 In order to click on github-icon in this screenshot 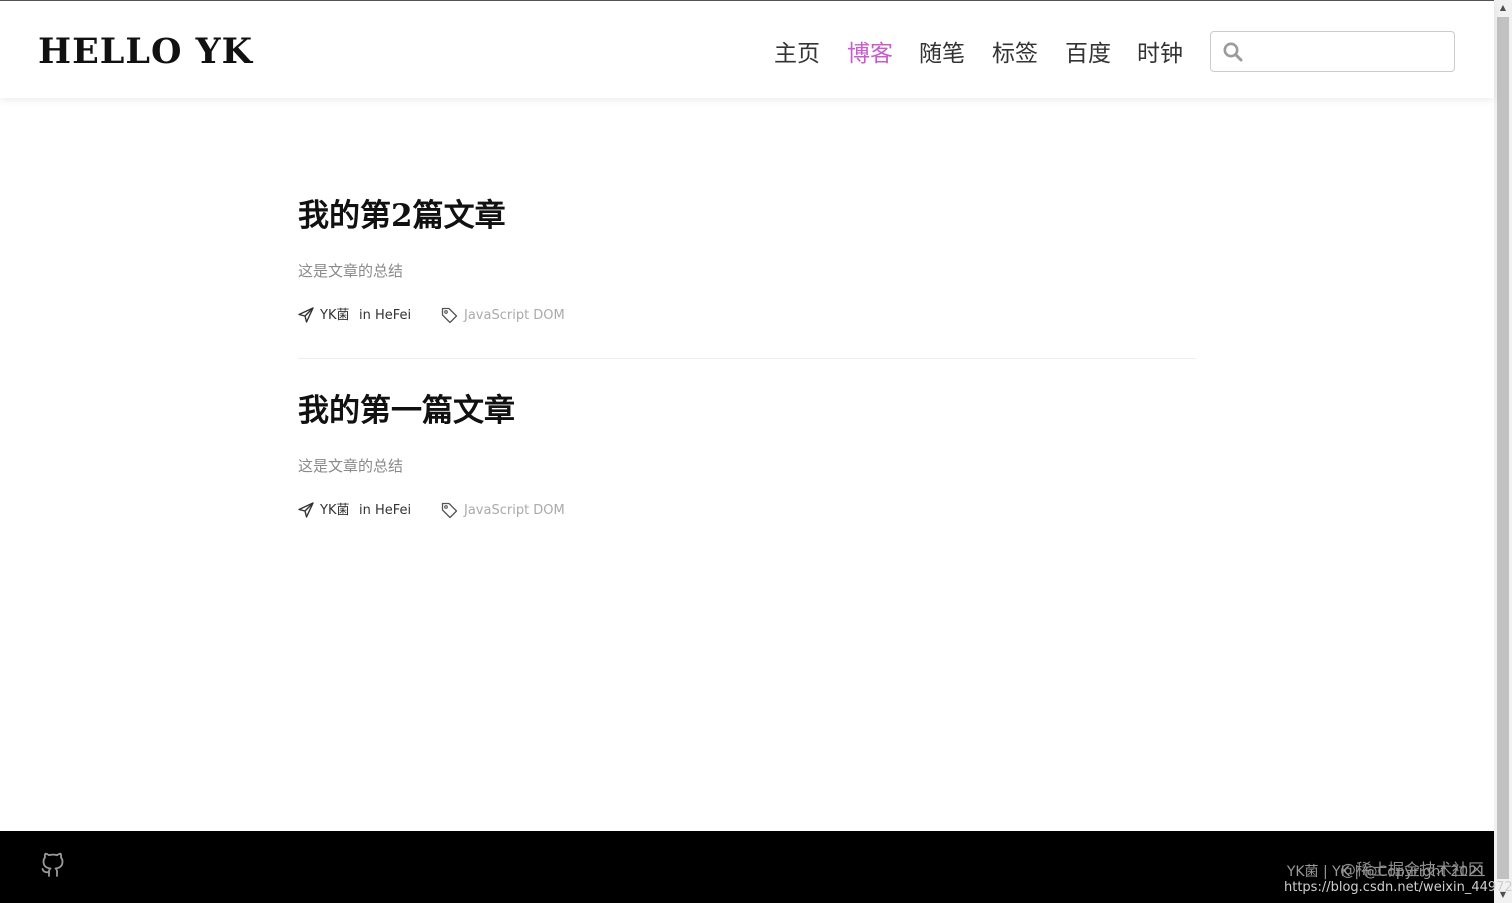, I will do `click(53, 864)`.